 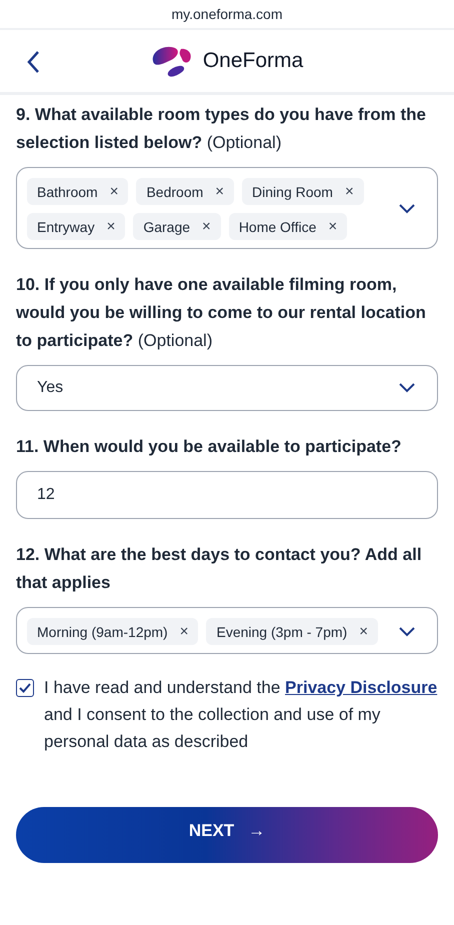 I want to click on chip-label: Morning (9am-12pm), so click(x=102, y=632).